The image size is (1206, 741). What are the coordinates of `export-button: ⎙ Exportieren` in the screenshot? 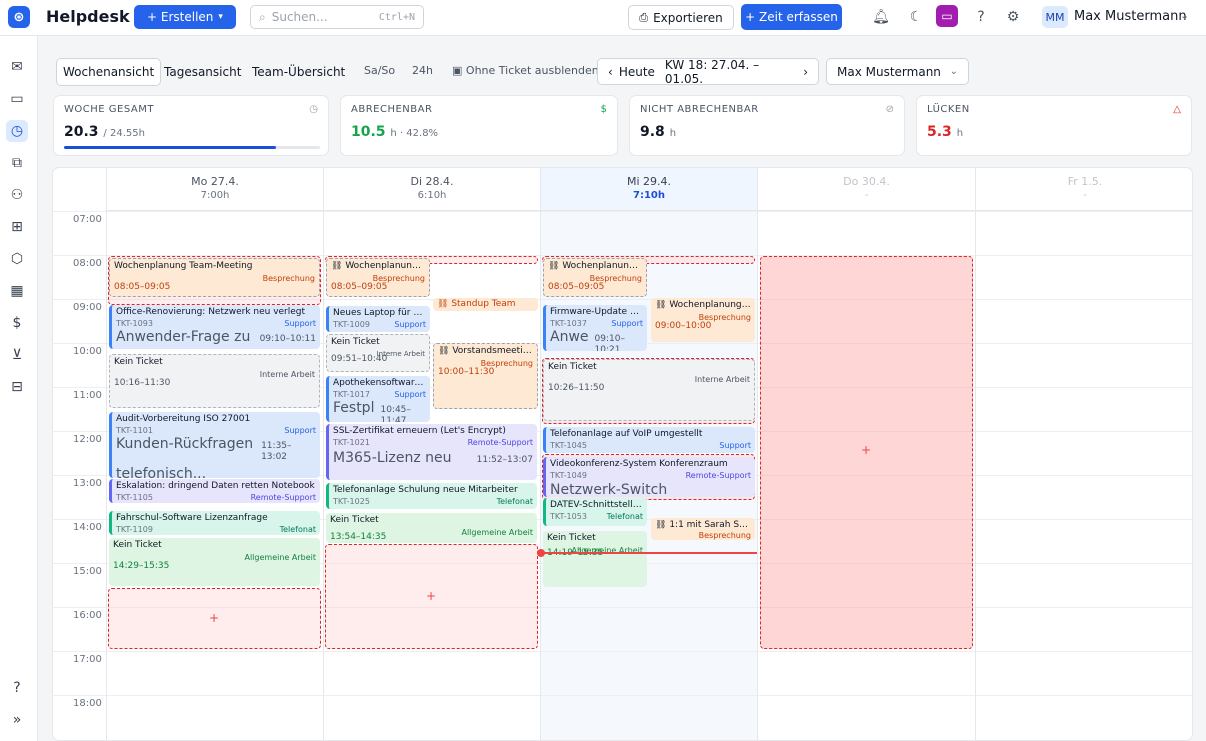 It's located at (681, 17).